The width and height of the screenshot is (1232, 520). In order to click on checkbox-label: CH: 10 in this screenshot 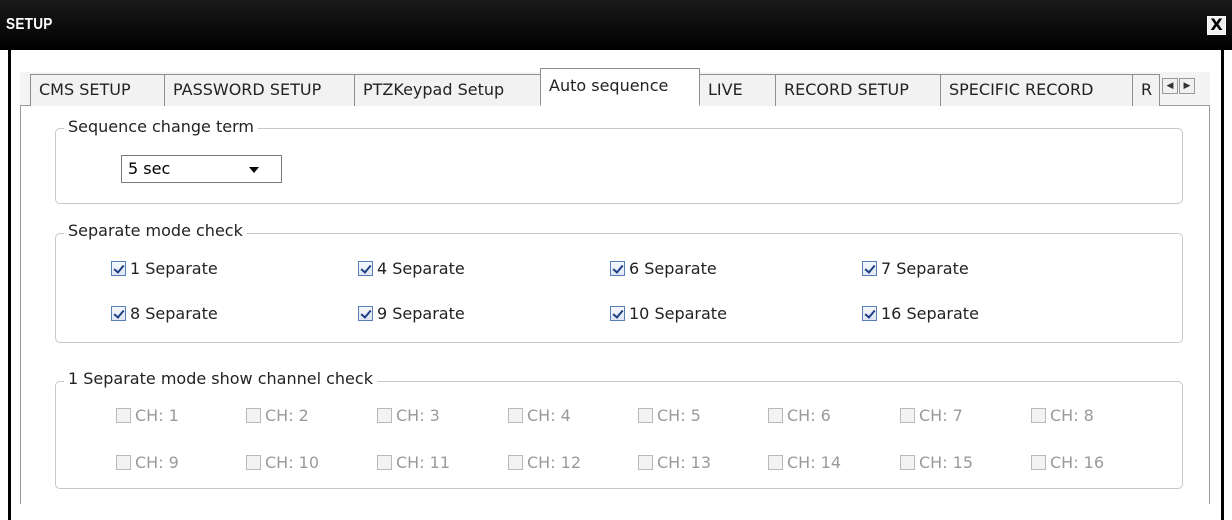, I will do `click(292, 462)`.